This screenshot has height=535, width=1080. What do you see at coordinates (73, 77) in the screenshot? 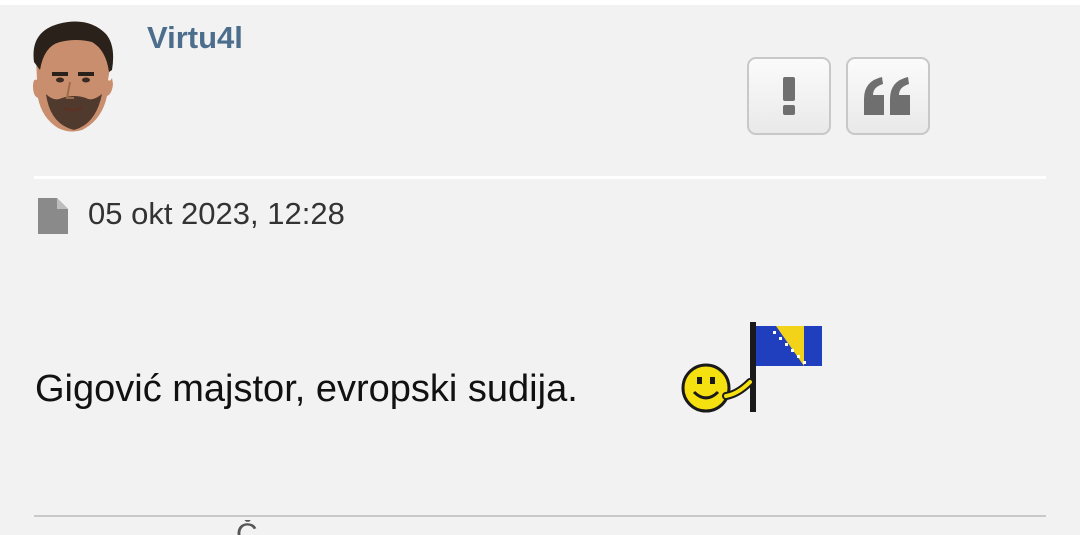
I see `user-avatar` at bounding box center [73, 77].